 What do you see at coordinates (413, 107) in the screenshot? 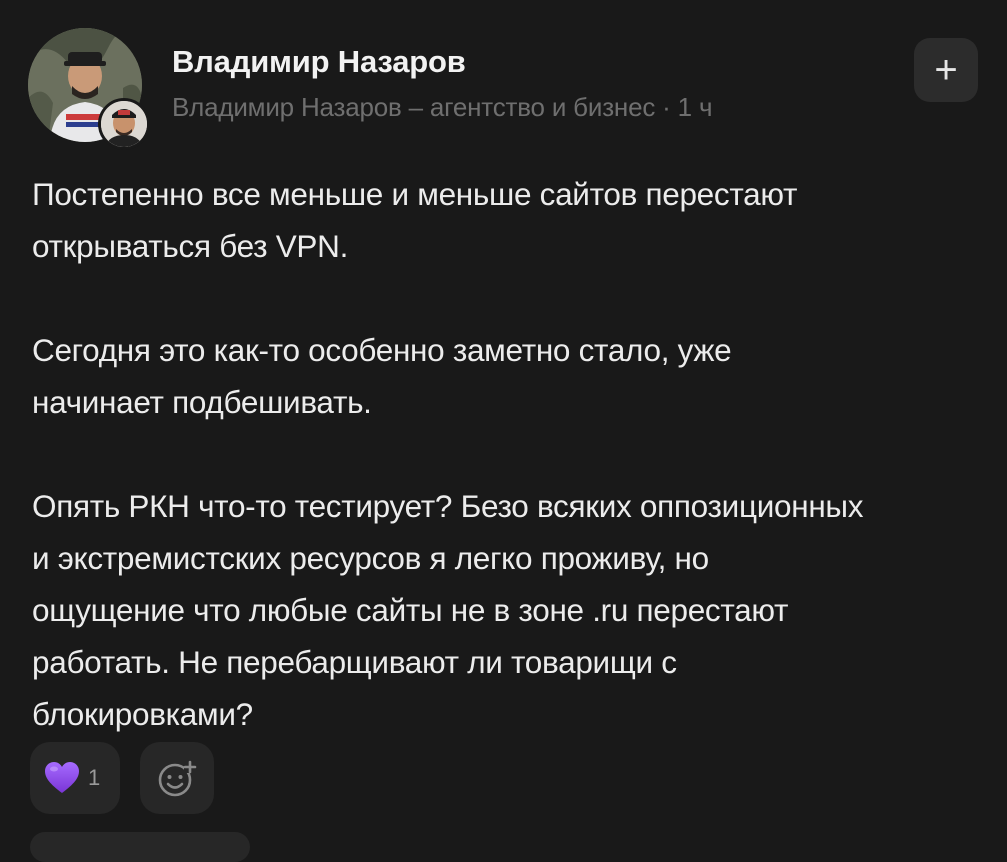
I see `channel-name: Владимир Назаров – агентство и бизнес` at bounding box center [413, 107].